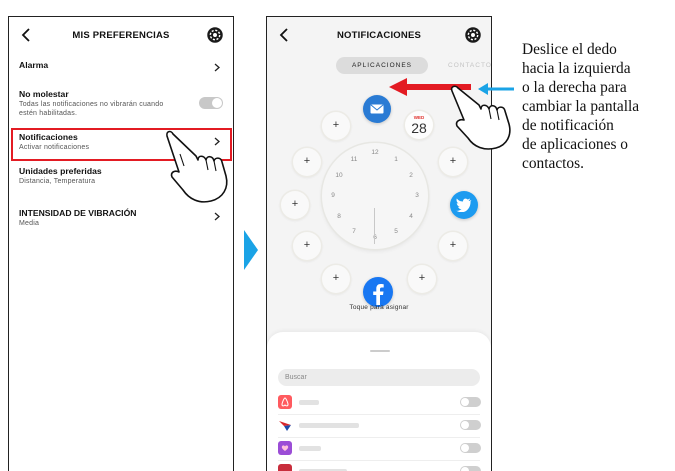 This screenshot has height=471, width=675. Describe the element at coordinates (553, 163) in the screenshot. I see `instruction-line: contactos.` at that location.